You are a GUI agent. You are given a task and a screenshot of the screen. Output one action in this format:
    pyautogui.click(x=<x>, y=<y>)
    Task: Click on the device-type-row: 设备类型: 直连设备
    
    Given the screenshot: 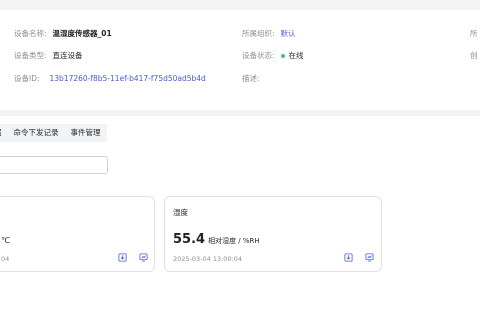 What is the action you would take?
    pyautogui.click(x=48, y=55)
    